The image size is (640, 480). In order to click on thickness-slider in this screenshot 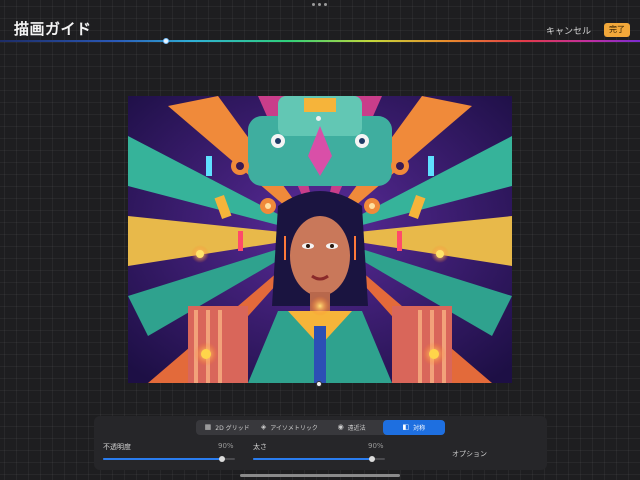, I will do `click(319, 459)`.